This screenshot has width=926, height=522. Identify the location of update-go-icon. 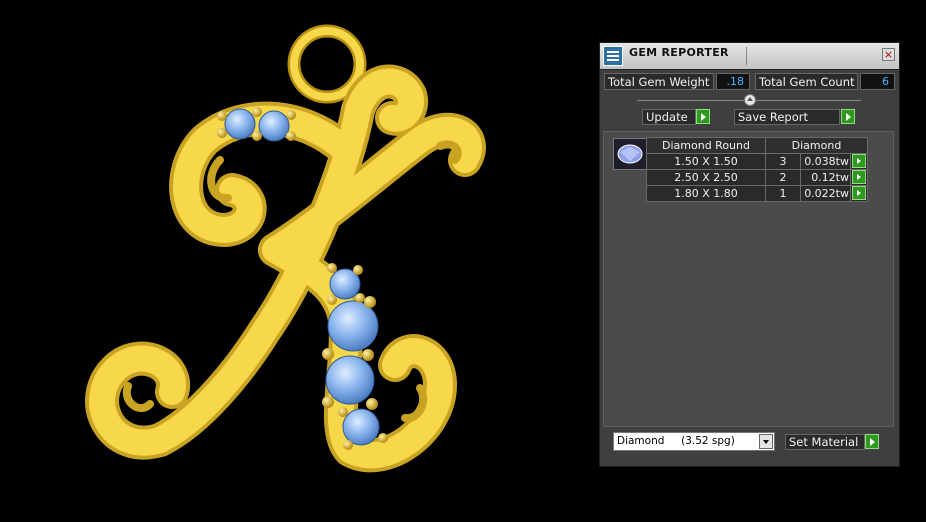
(703, 116).